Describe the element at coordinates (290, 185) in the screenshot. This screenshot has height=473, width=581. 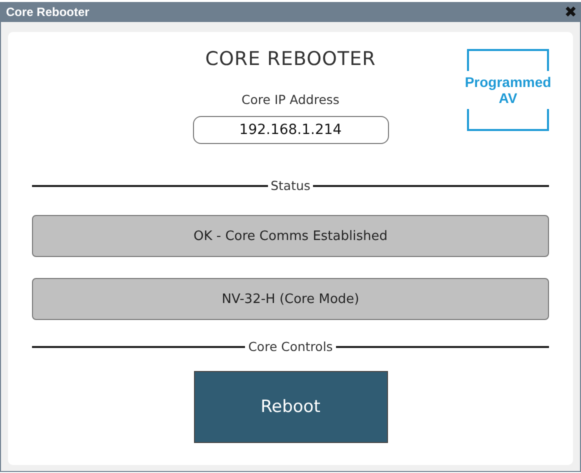
I see `section-title: Status` at that location.